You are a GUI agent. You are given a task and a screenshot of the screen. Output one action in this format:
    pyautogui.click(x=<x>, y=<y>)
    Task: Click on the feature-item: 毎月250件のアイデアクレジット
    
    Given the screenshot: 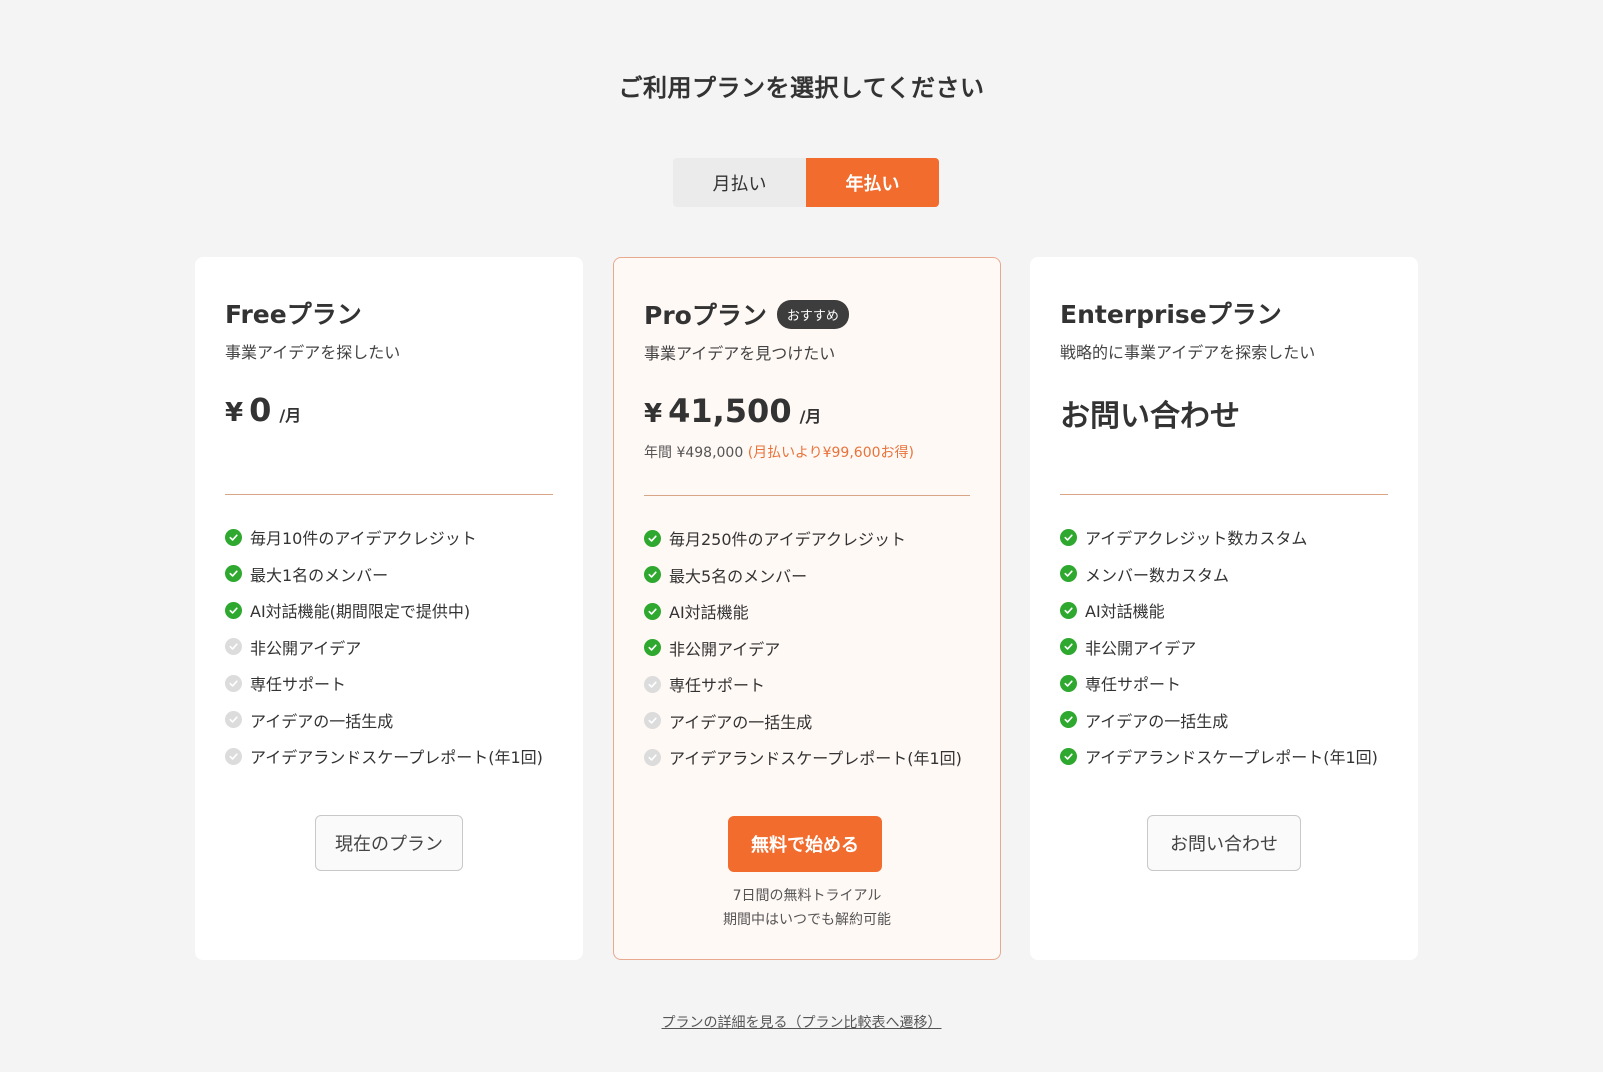 What is the action you would take?
    pyautogui.click(x=817, y=538)
    